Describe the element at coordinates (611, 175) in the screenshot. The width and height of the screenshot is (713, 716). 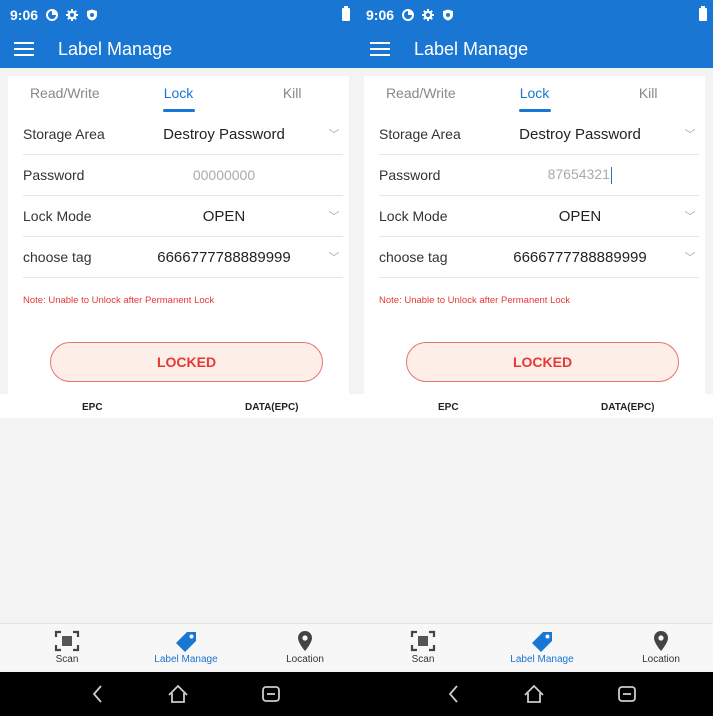
I see `text-cursor` at that location.